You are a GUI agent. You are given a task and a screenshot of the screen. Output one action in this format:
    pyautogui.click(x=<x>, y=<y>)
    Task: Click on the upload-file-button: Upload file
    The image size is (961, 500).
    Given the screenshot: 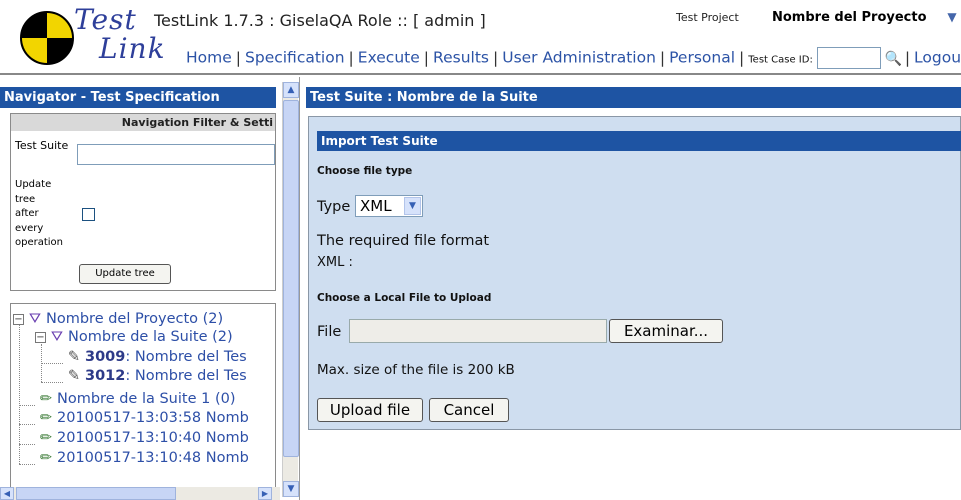 What is the action you would take?
    pyautogui.click(x=370, y=410)
    